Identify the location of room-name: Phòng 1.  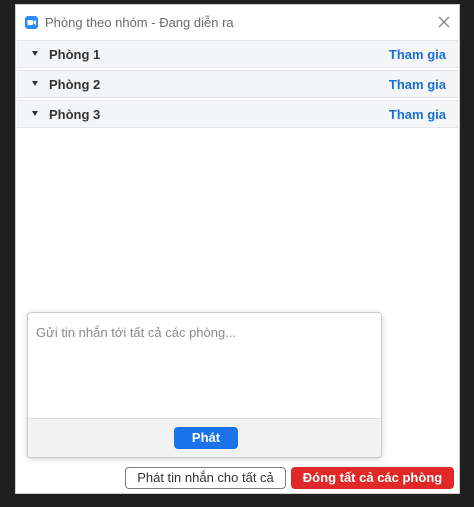
(75, 54).